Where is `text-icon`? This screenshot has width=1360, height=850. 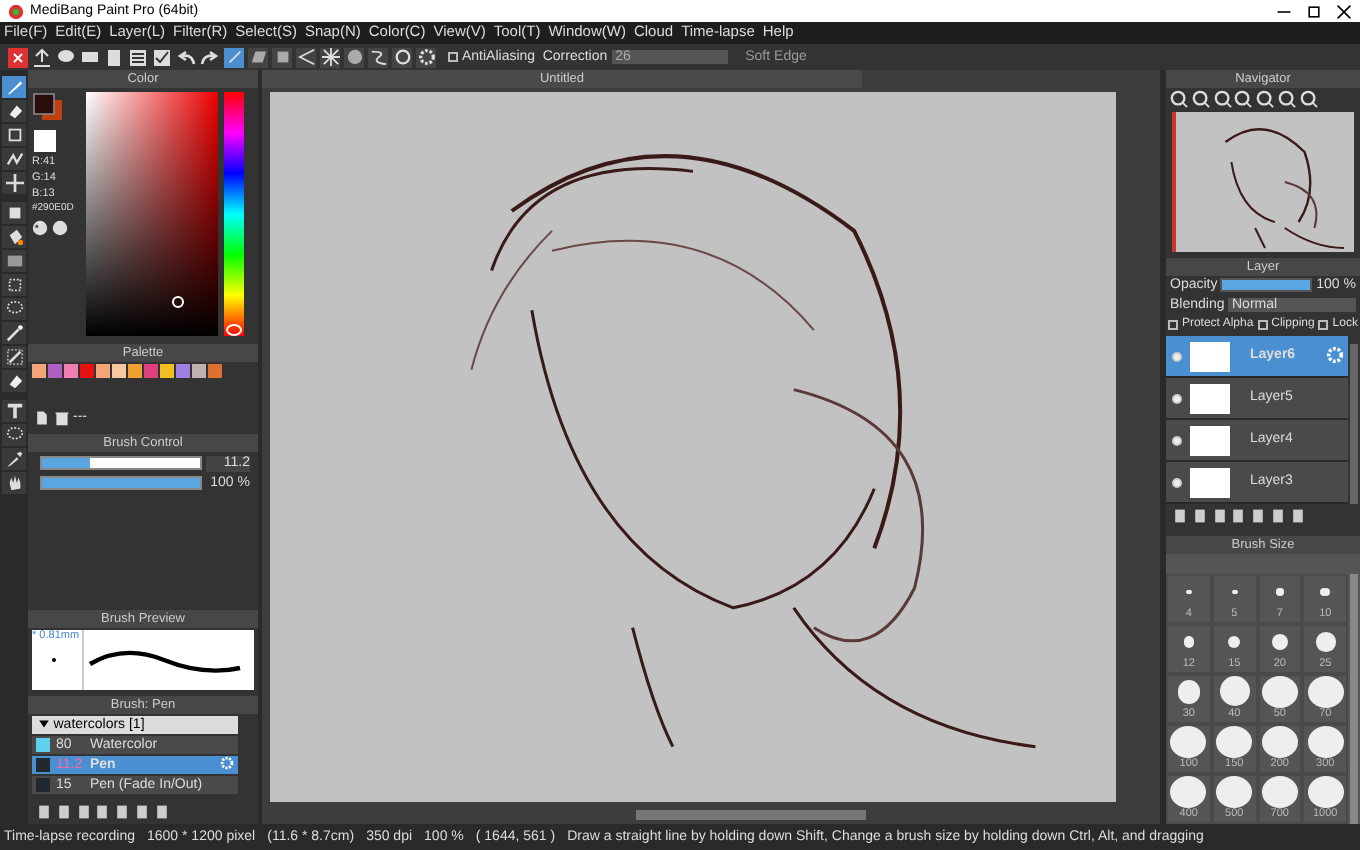
text-icon is located at coordinates (14, 411).